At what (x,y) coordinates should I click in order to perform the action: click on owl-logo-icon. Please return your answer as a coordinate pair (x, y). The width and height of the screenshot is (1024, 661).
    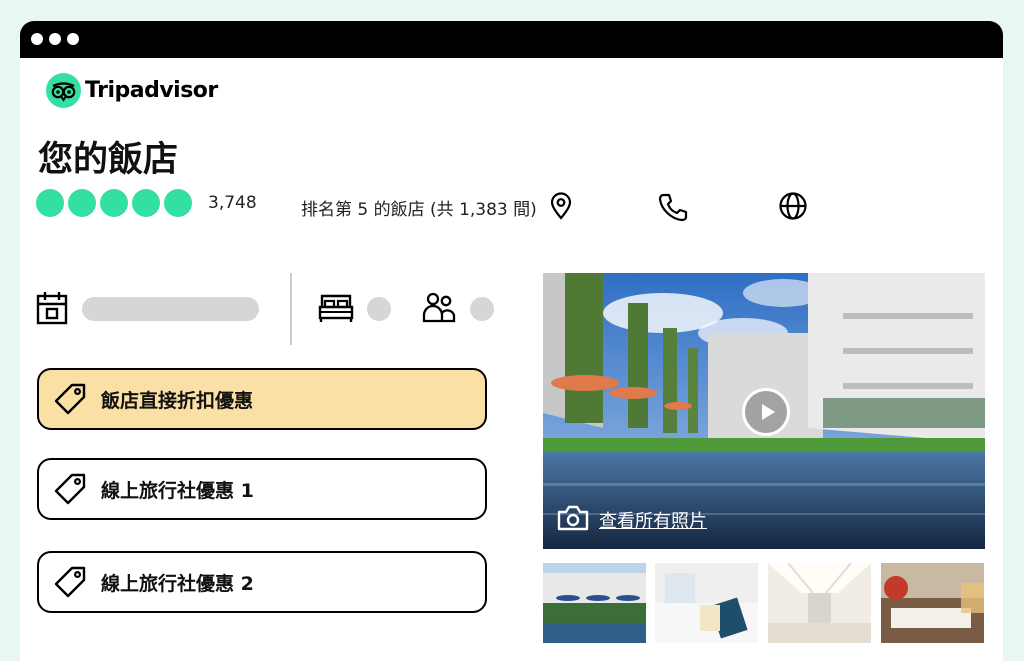
    Looking at the image, I should click on (63, 90).